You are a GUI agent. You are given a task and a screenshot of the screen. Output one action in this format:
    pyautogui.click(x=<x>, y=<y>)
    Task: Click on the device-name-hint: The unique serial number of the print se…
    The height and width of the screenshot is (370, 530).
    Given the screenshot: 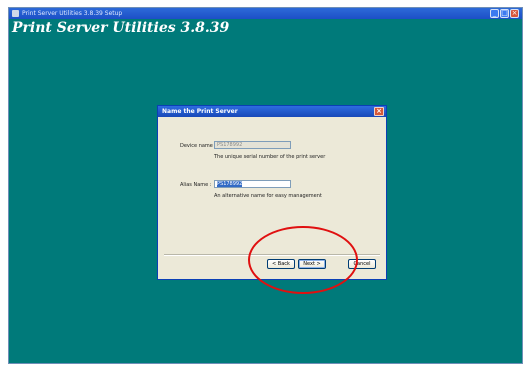 What is the action you would take?
    pyautogui.click(x=270, y=157)
    